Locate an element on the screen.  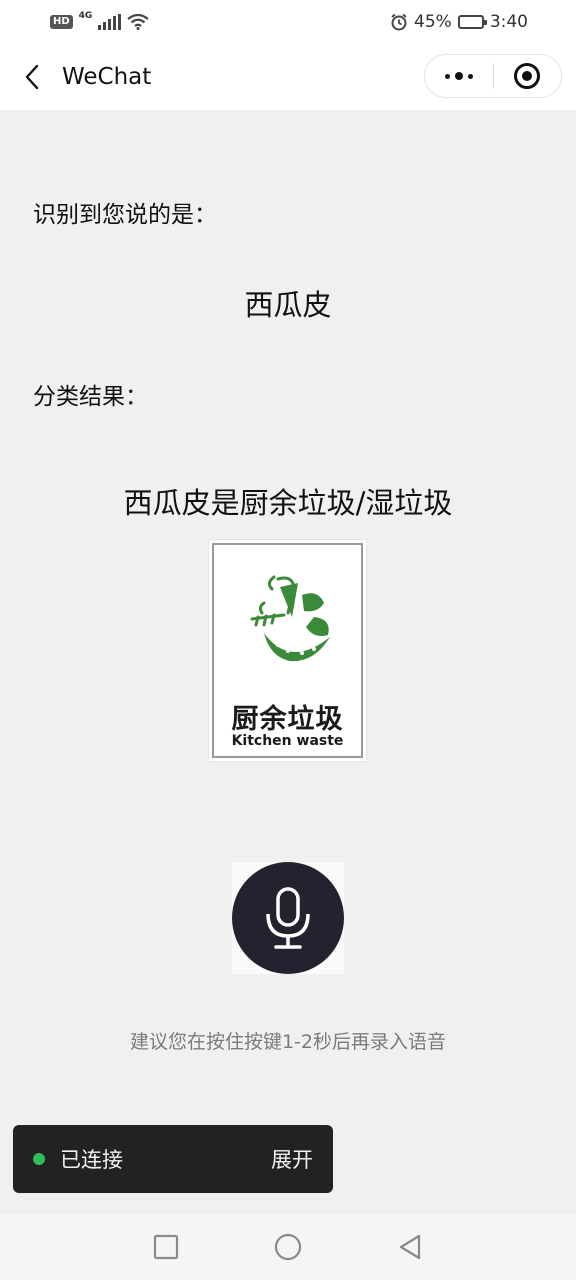
waste-card-border: 厨余垃圾 Kitchen waste is located at coordinates (287, 650).